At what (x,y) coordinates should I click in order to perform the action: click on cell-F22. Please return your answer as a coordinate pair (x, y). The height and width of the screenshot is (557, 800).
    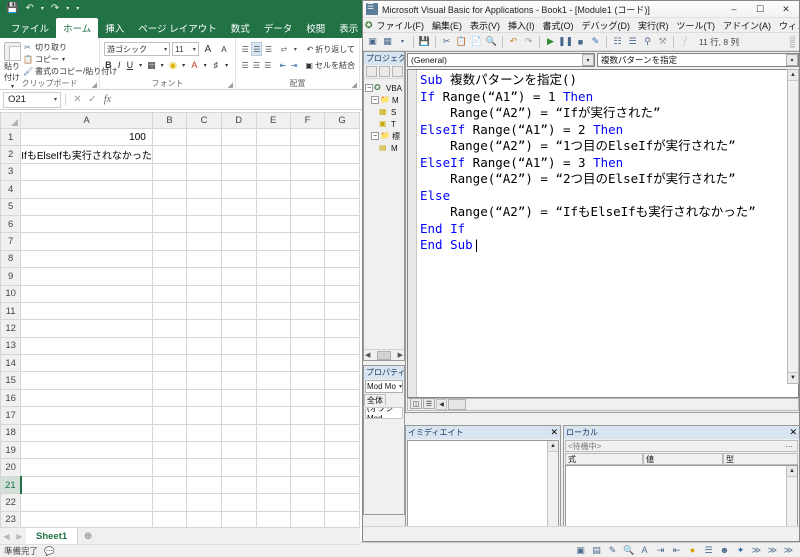
    Looking at the image, I should click on (307, 502).